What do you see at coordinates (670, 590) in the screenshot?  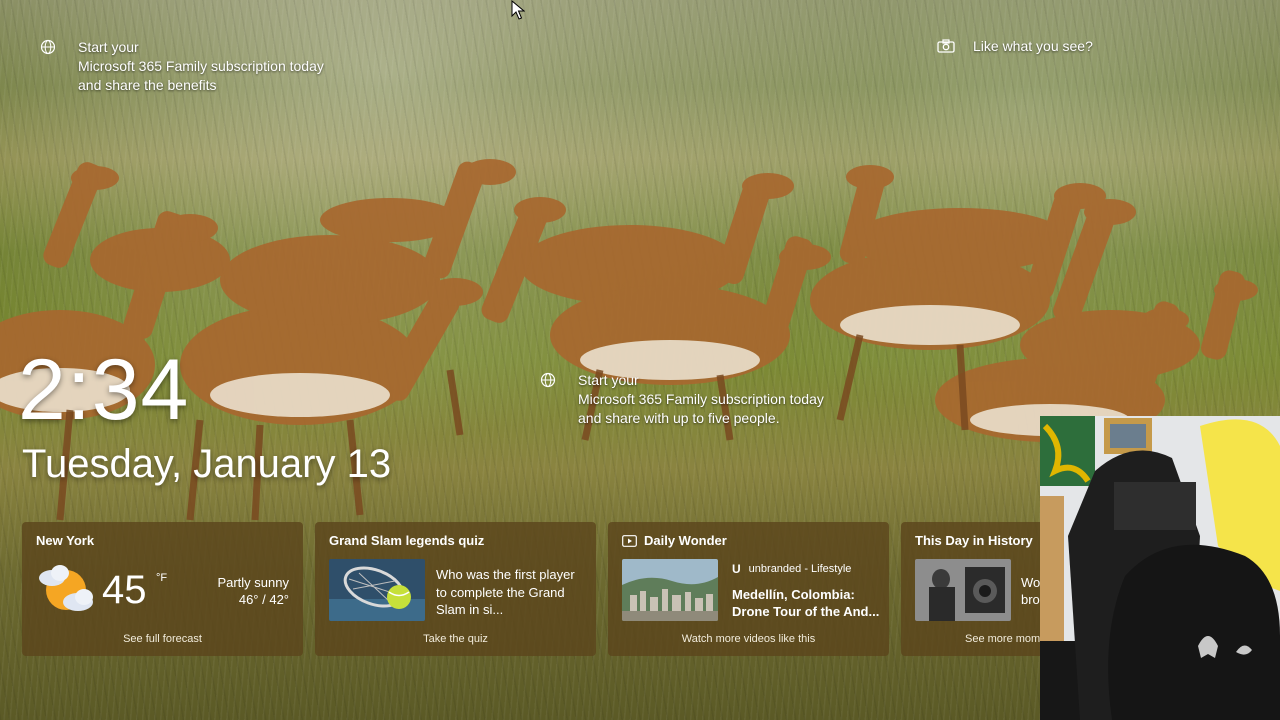 I see `city-thumbnail` at bounding box center [670, 590].